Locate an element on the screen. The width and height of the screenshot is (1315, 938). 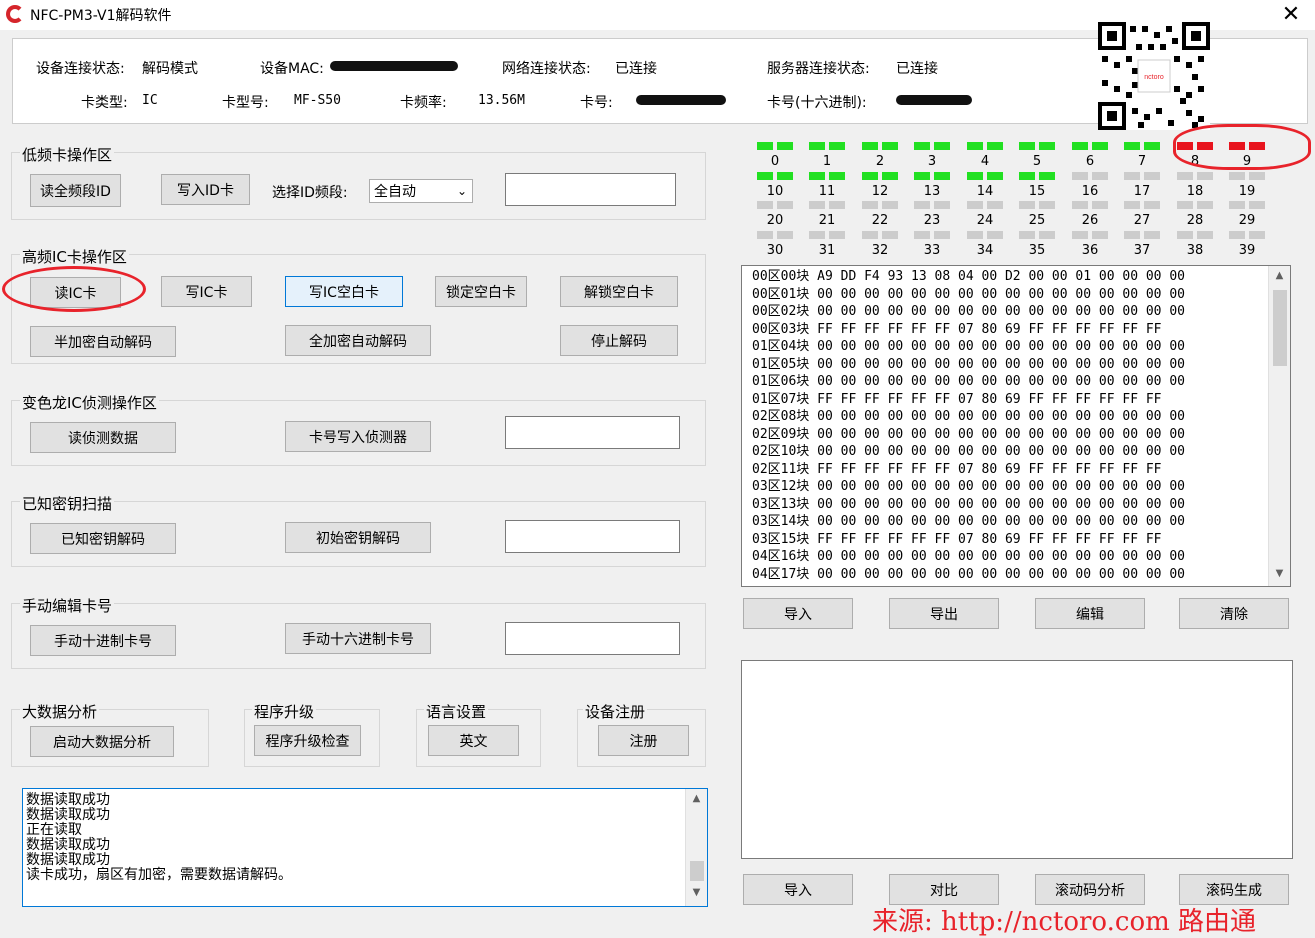
band-select: 全自动 ⌄ is located at coordinates (421, 191).